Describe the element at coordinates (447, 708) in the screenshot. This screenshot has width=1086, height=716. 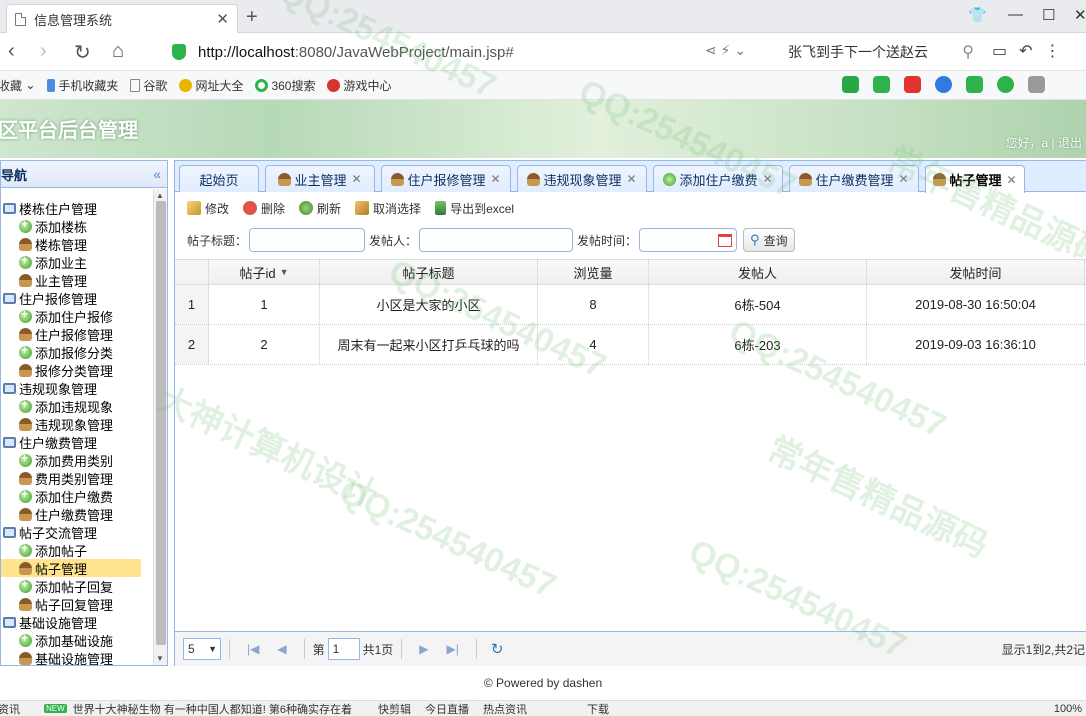
I see `status-item-live: 今日直播` at that location.